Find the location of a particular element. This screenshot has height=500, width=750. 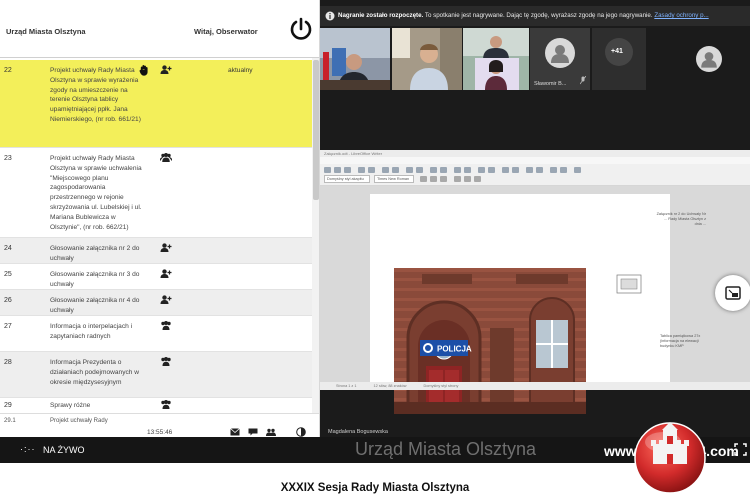

page-caption: XXXIX Sesja Rady Miasta Olsztyna is located at coordinates (375, 488).